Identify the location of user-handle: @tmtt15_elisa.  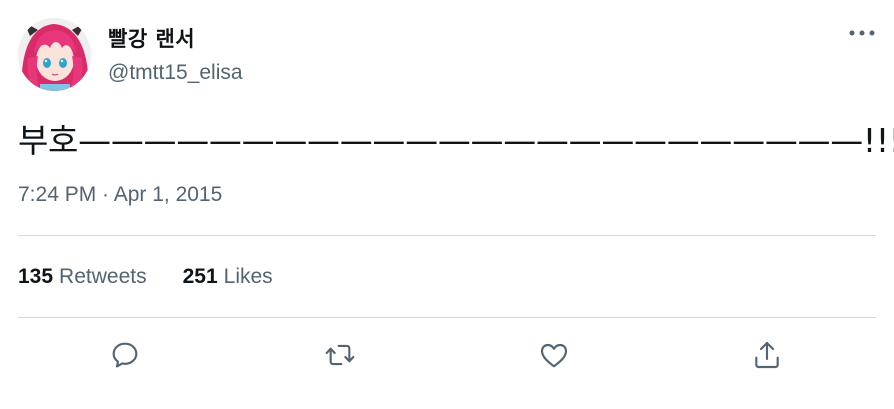
(175, 73).